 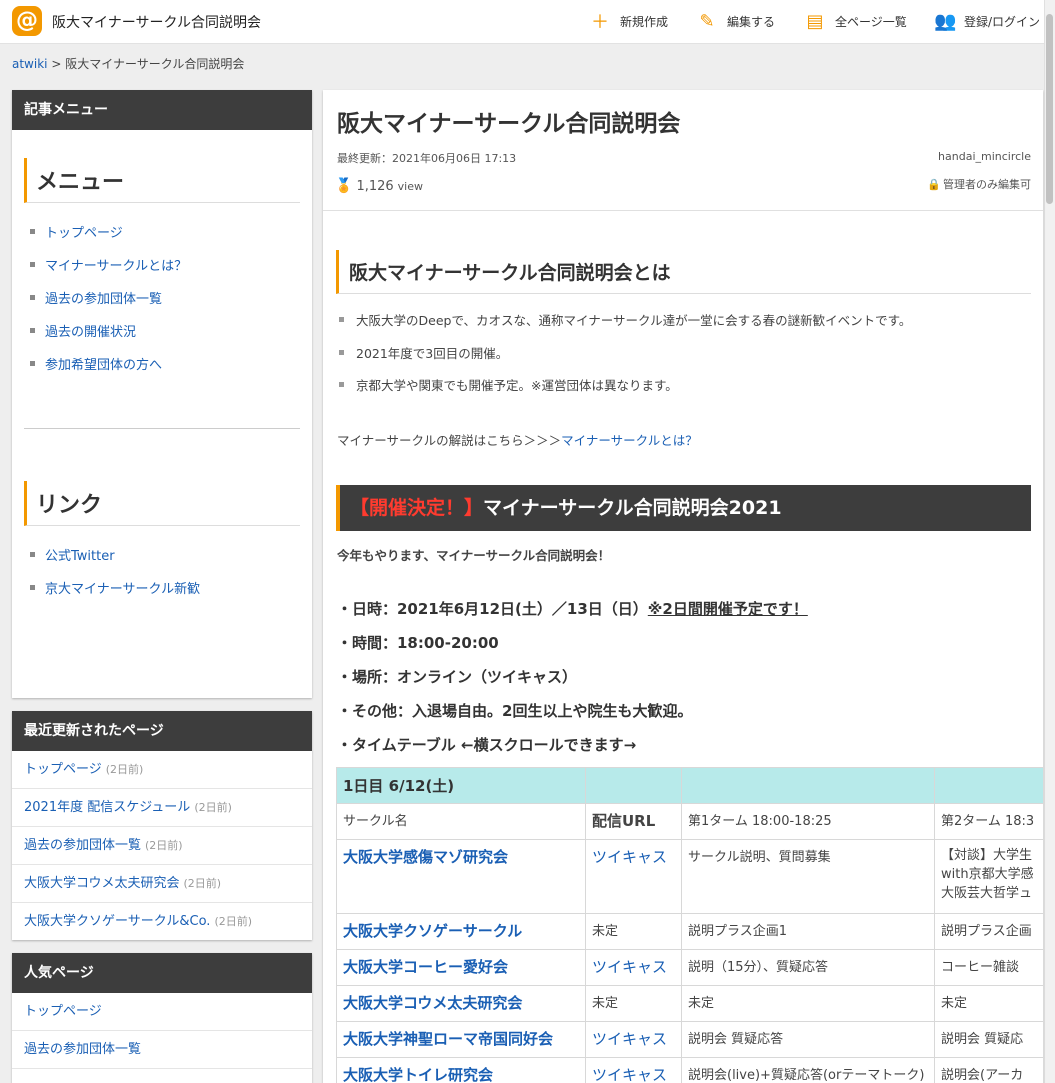 I want to click on event-heading-text: マイナーサークル合同説明会2021, so click(x=632, y=508).